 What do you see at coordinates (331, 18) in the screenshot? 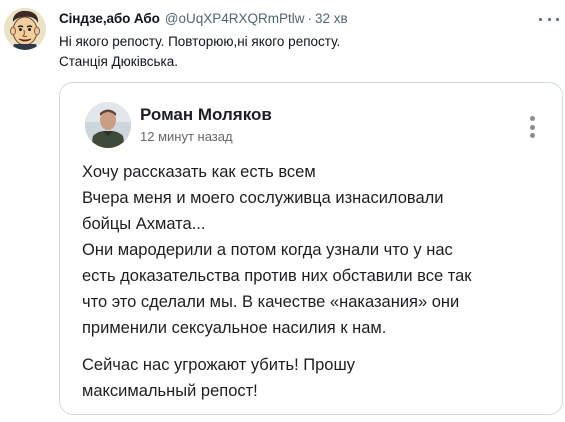
I see `tweet-timestamp: 32 хв` at bounding box center [331, 18].